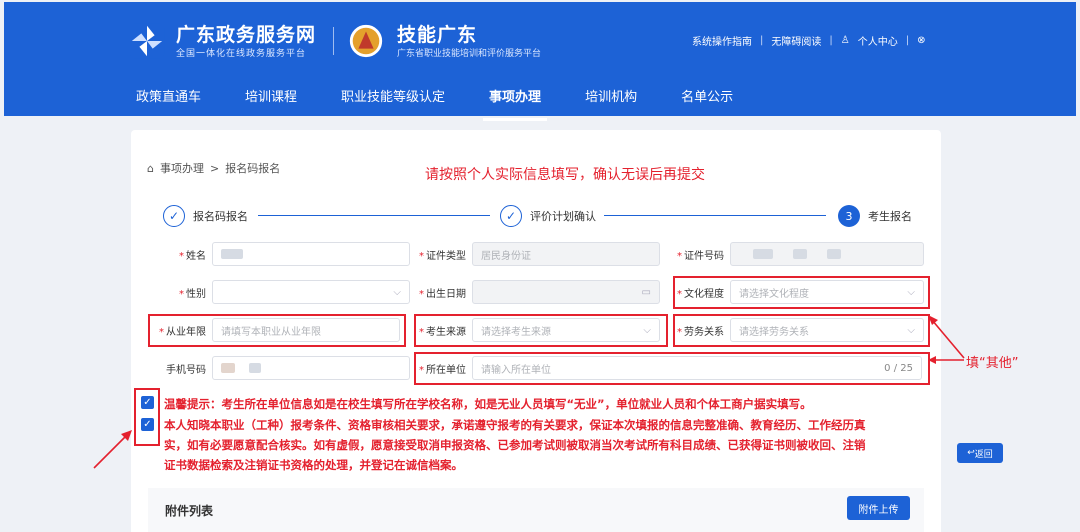 The height and width of the screenshot is (532, 1080). What do you see at coordinates (241, 54) in the screenshot?
I see `brand1-subtitle: 全国一体化在线政务服务平台` at bounding box center [241, 54].